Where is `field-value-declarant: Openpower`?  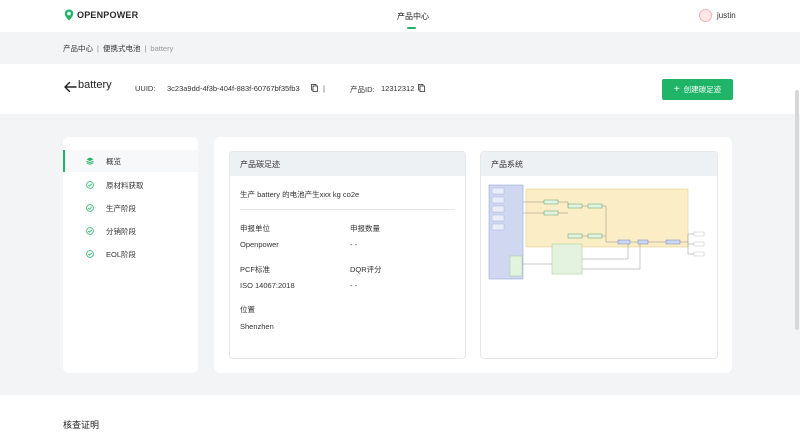 field-value-declarant: Openpower is located at coordinates (259, 244).